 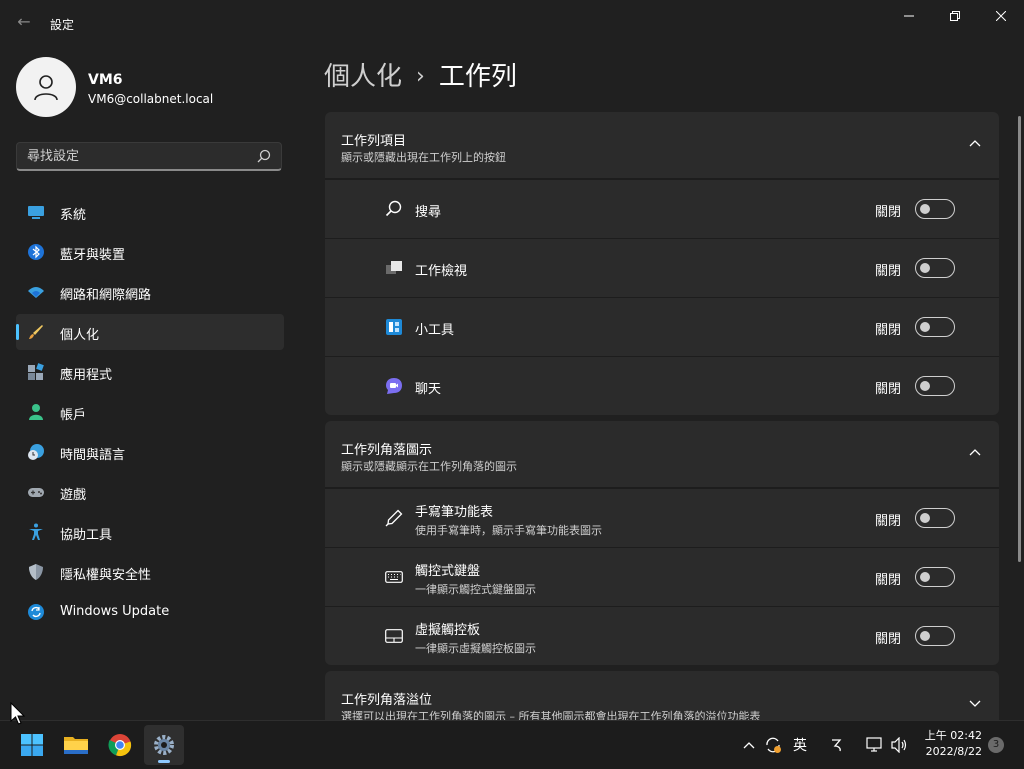 What do you see at coordinates (475, 589) in the screenshot?
I see `setting-description: 一律顯示觸控式鍵盤圖示` at bounding box center [475, 589].